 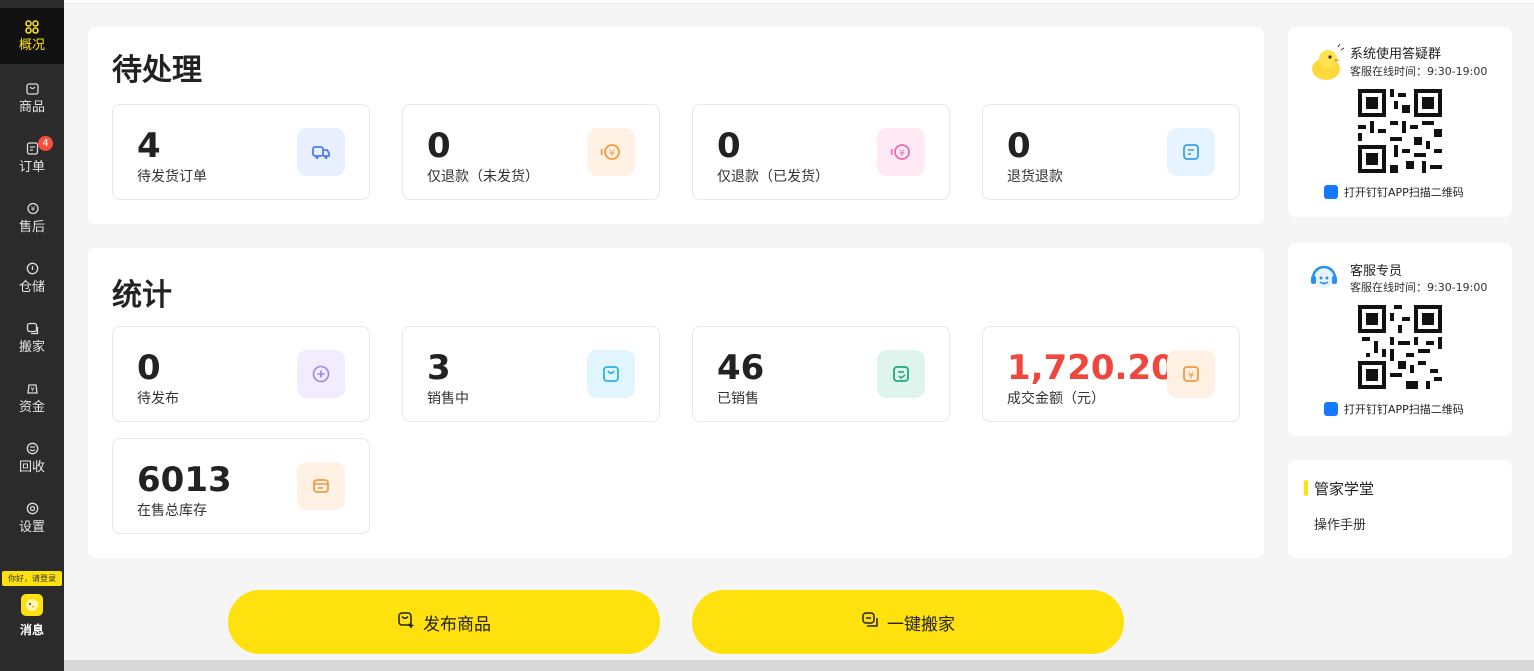 I want to click on top-border, so click(x=799, y=2).